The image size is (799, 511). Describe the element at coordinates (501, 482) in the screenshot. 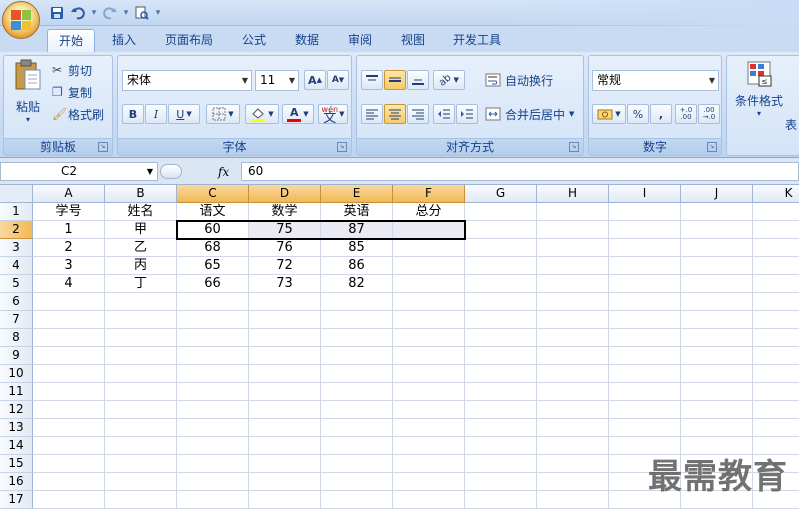

I see `cell-g16` at that location.